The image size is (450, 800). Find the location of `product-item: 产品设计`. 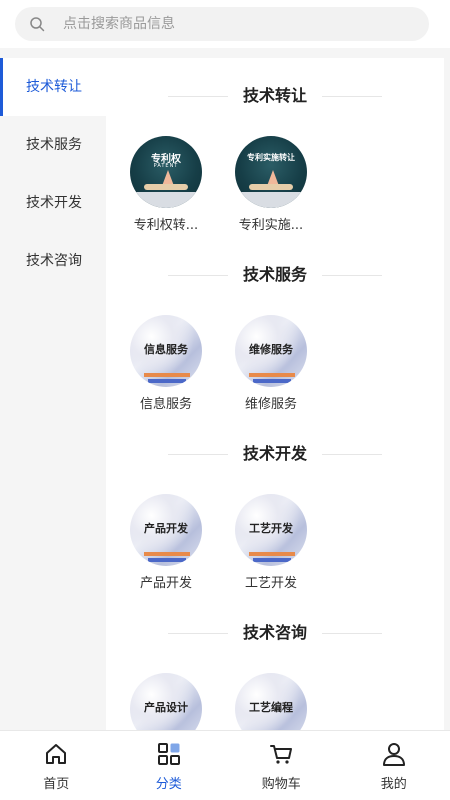

product-item: 产品设计 is located at coordinates (166, 701).